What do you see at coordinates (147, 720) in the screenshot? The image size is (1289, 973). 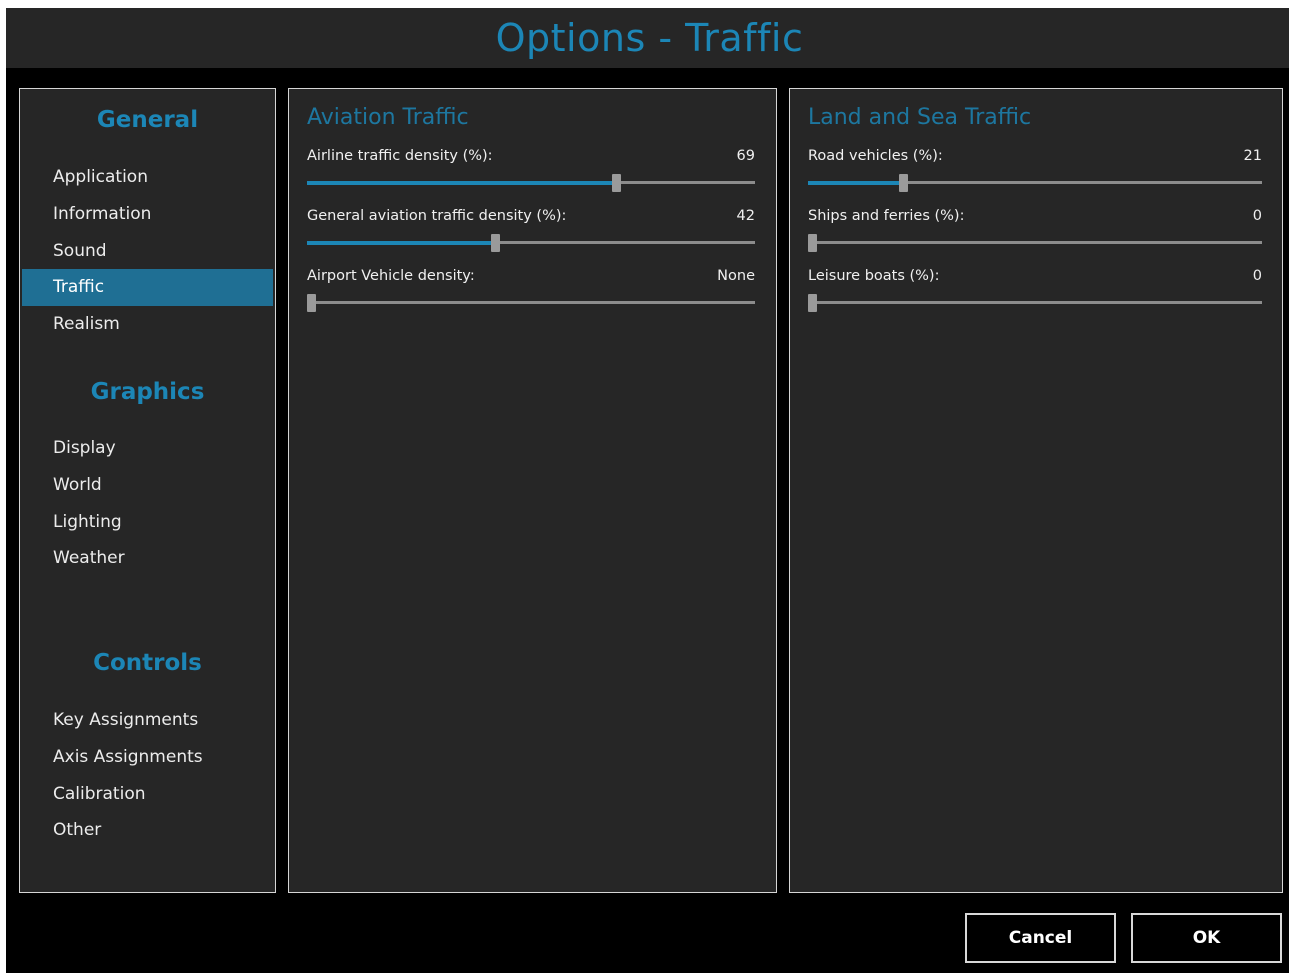 I see `sidebar-item-key-assignments: Key Assignments` at bounding box center [147, 720].